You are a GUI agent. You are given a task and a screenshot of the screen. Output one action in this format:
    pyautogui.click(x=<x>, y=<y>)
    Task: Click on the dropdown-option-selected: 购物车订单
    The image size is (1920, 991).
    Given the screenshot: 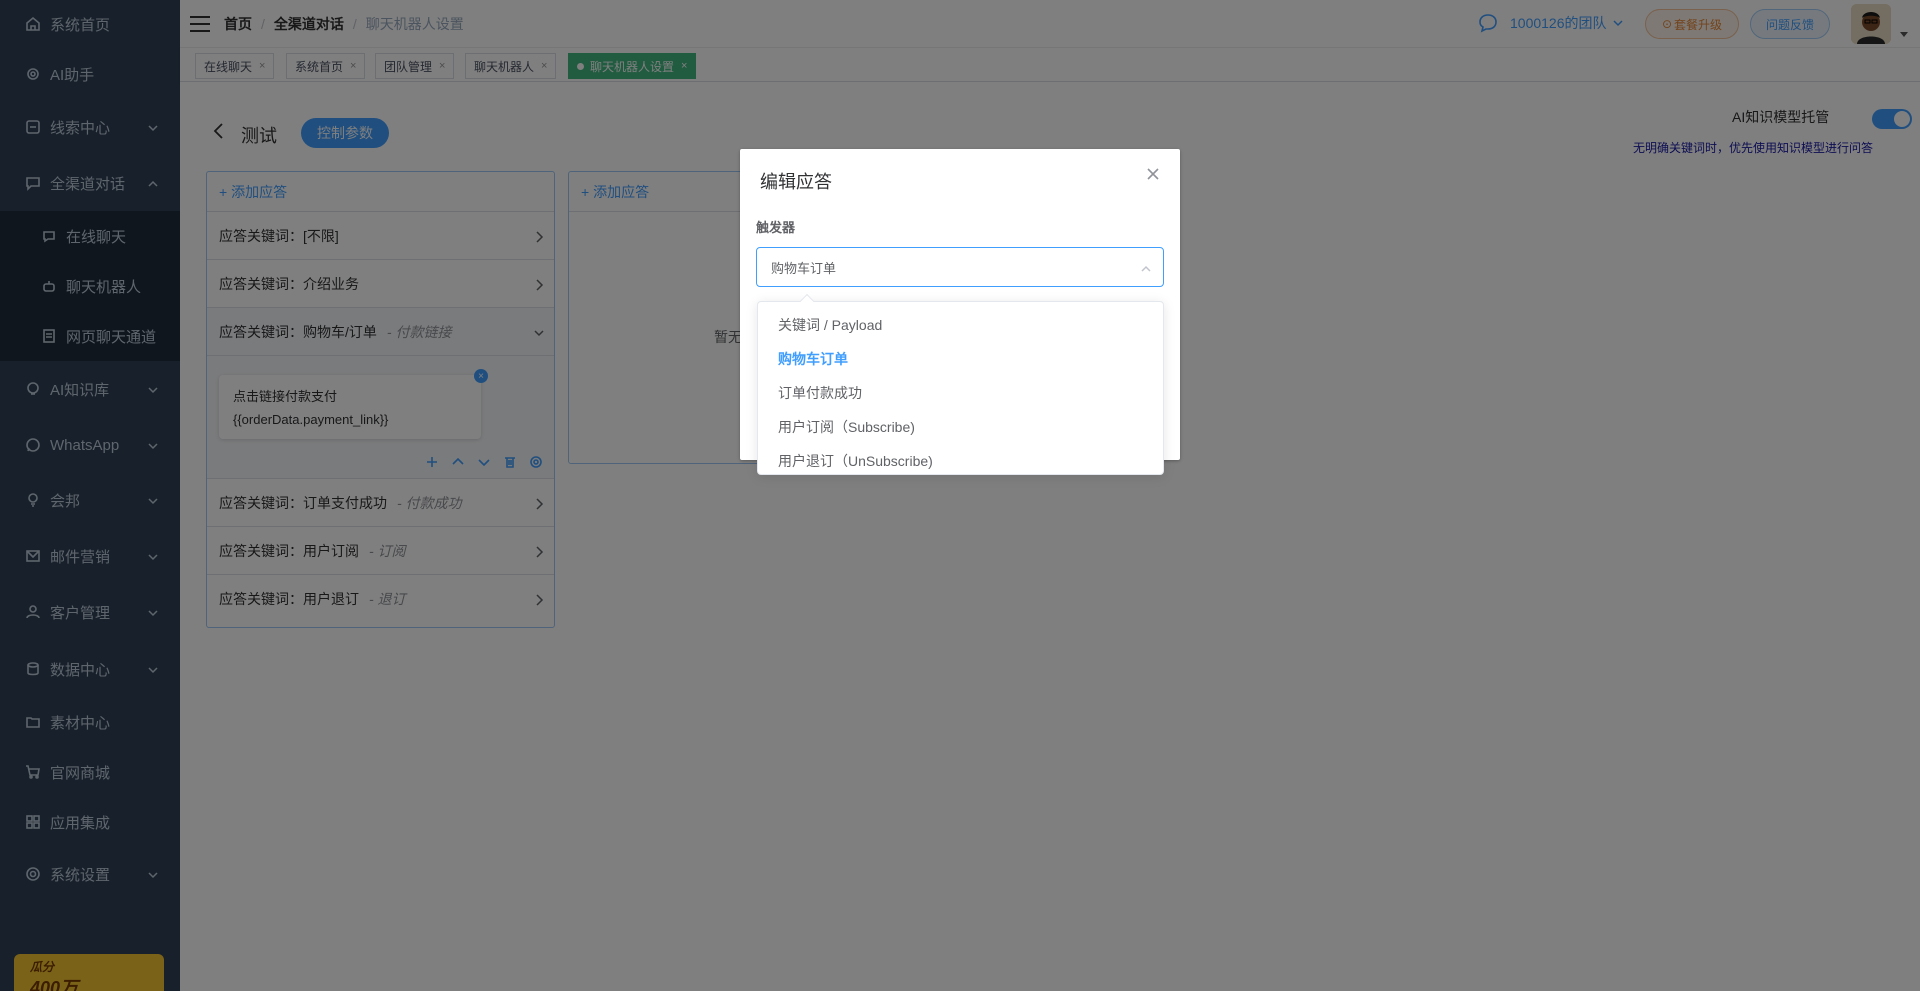 What is the action you would take?
    pyautogui.click(x=960, y=359)
    